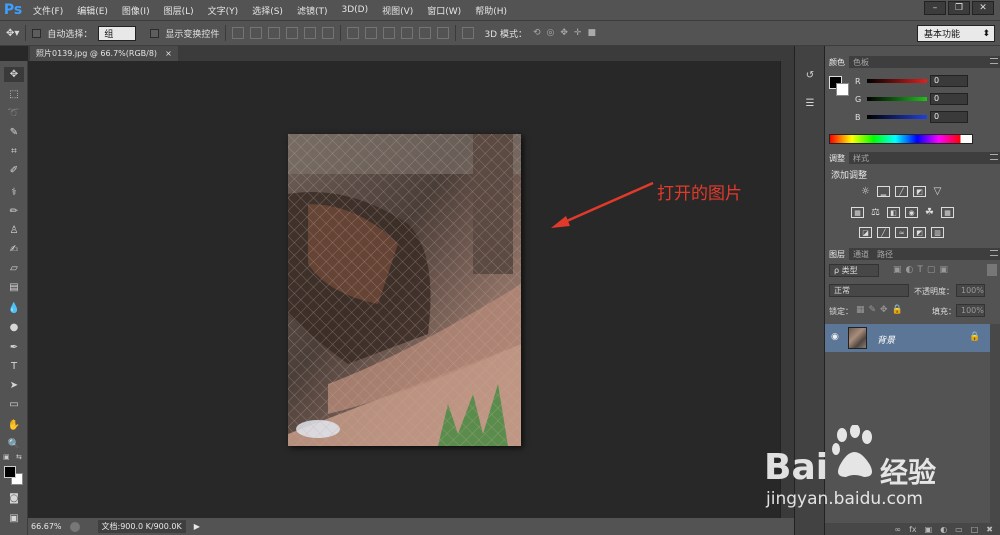 This screenshot has width=1000, height=535. I want to click on dodge-tool-icon: ●, so click(14, 327).